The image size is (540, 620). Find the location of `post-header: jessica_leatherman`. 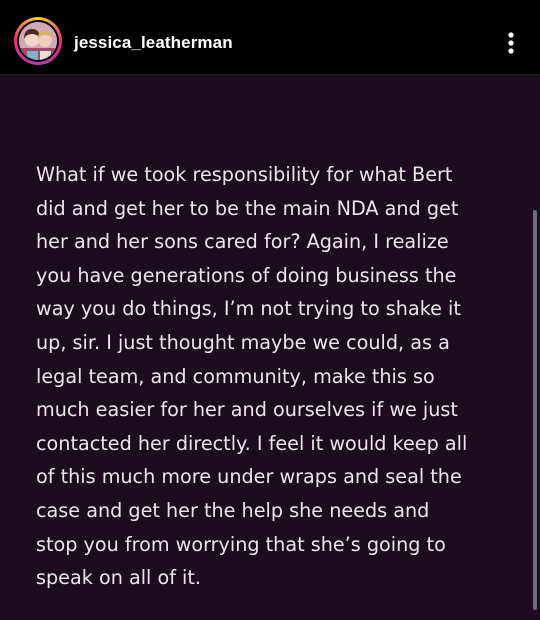

post-header: jessica_leatherman is located at coordinates (270, 37).